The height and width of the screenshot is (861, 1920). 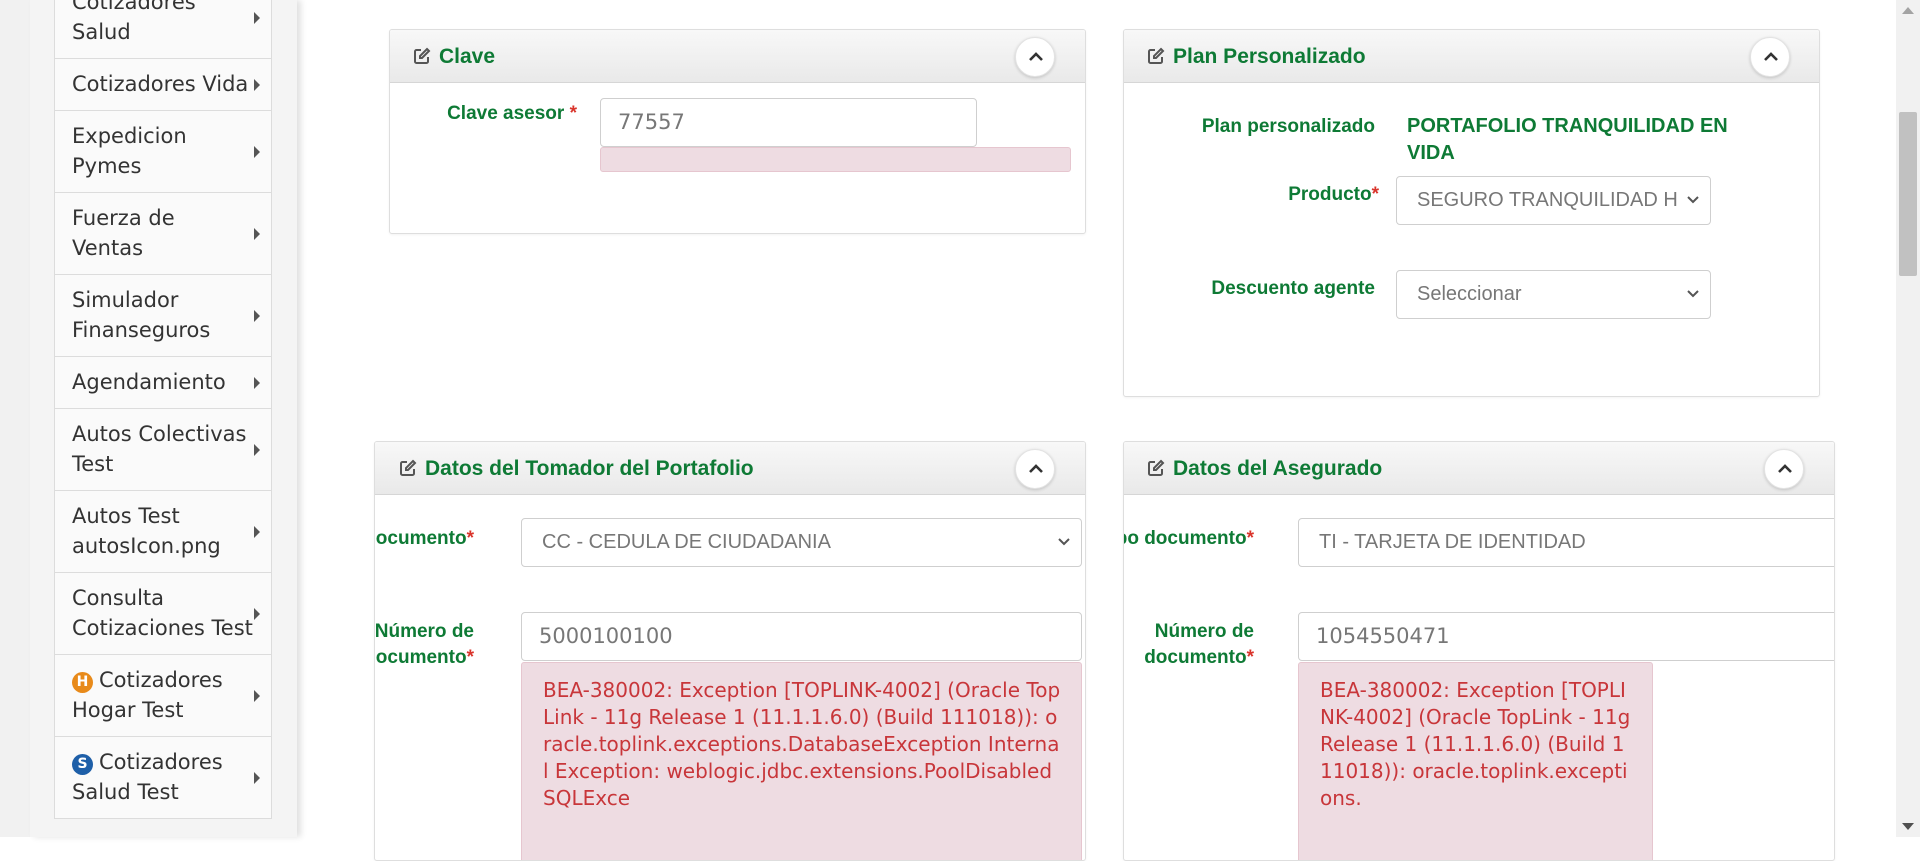 I want to click on label-text: o documento, so click(x=420, y=538).